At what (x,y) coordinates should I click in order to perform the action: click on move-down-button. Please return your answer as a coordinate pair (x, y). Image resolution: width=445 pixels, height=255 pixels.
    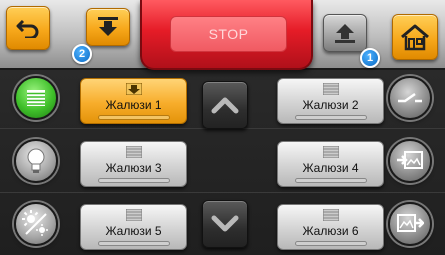
    Looking at the image, I should click on (108, 27).